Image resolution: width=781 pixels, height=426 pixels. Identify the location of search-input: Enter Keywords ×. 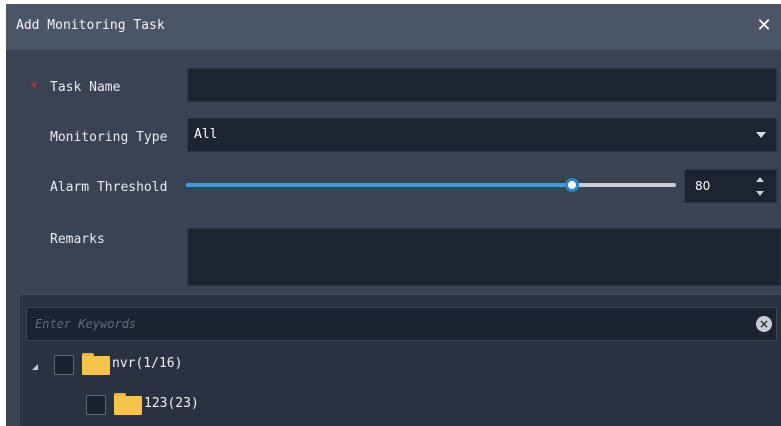
(401, 324).